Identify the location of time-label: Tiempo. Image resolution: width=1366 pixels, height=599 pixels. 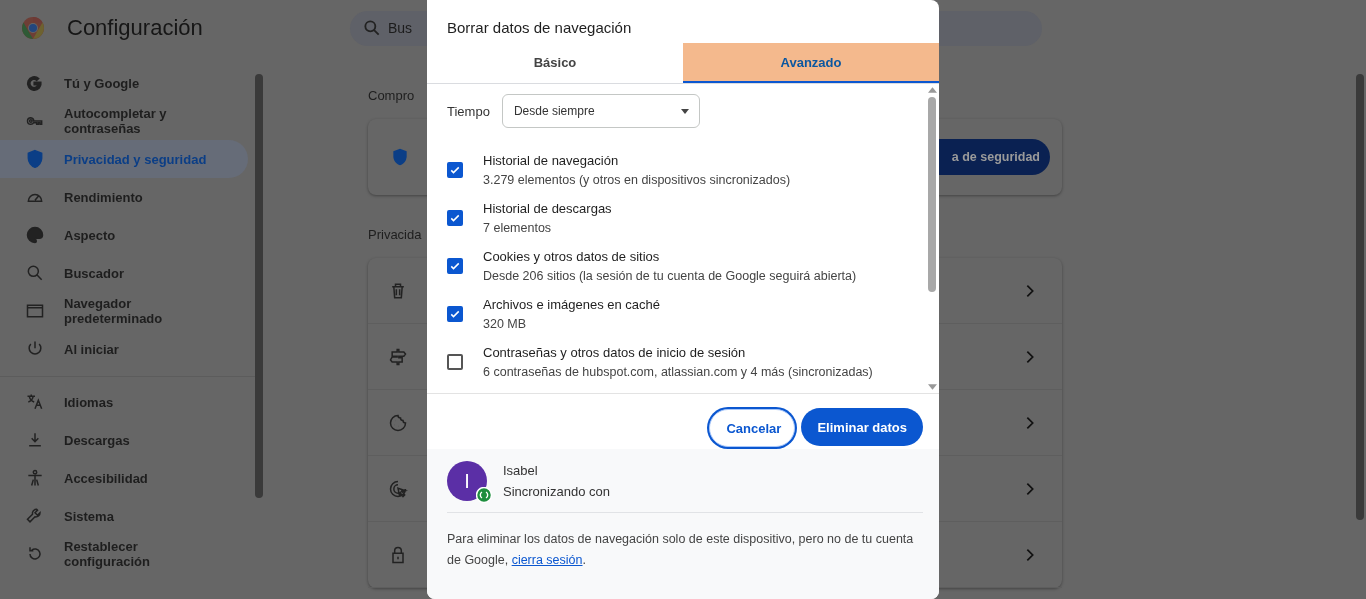
(468, 111).